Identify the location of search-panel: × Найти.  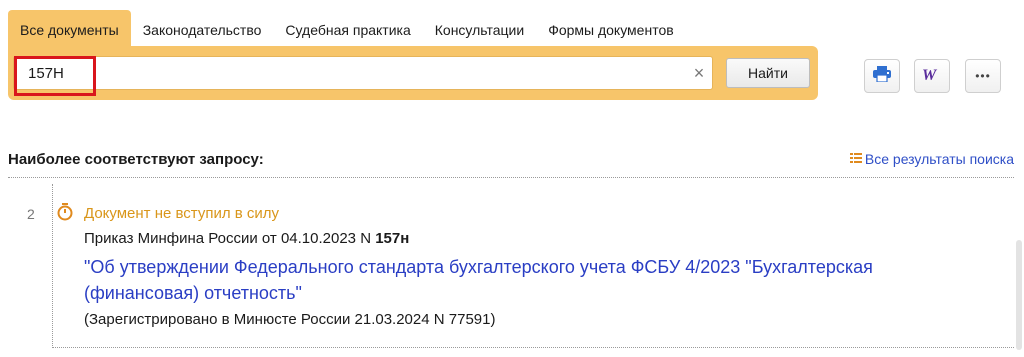
(413, 73).